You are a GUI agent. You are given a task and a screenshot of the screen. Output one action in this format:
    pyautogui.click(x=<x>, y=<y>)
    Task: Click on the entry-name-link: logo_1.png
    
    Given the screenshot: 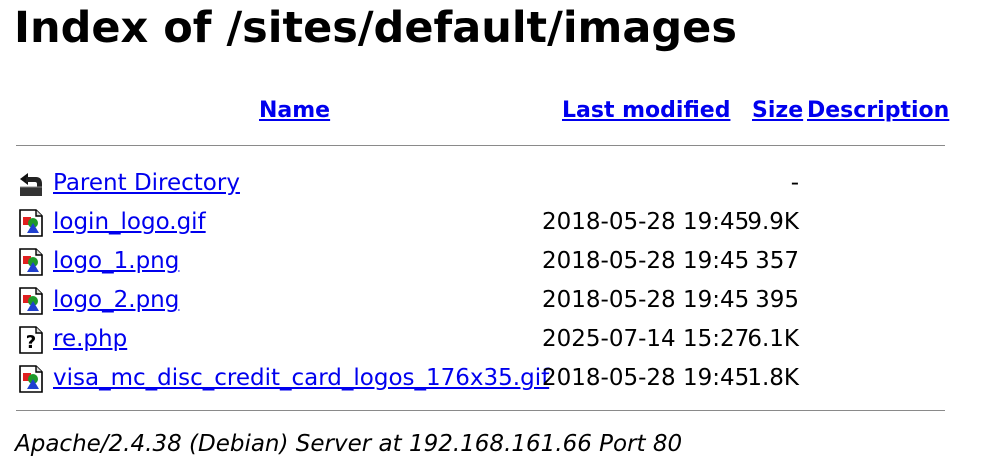 What is the action you would take?
    pyautogui.click(x=116, y=261)
    